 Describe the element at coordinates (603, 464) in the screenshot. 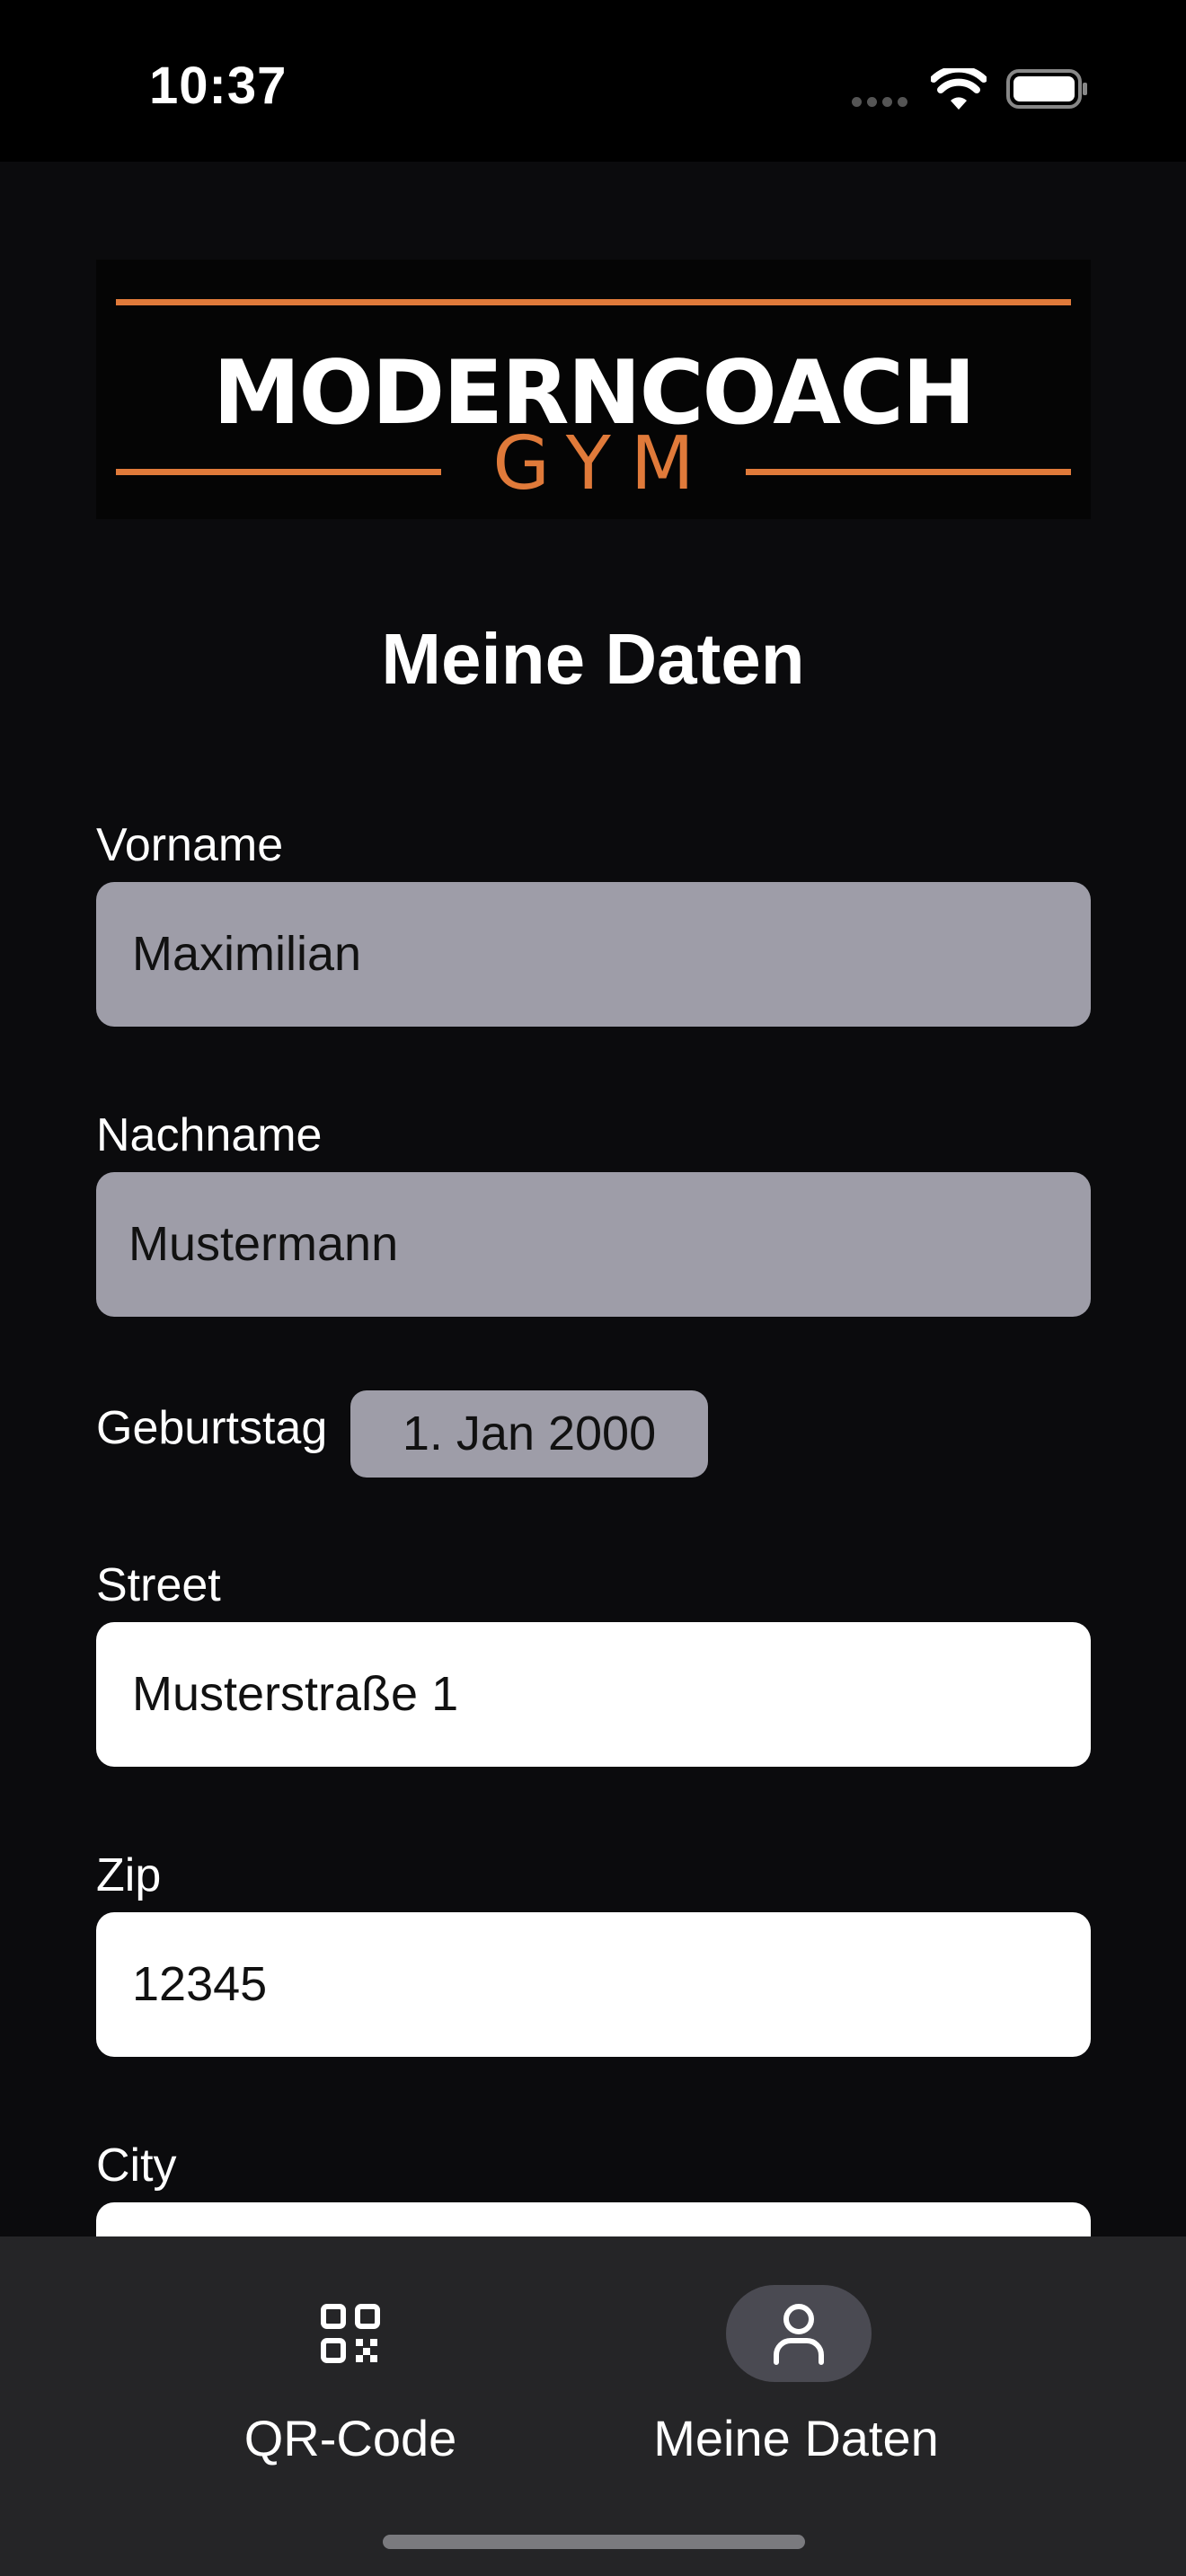

I see `logo-sub-text: GYM` at that location.